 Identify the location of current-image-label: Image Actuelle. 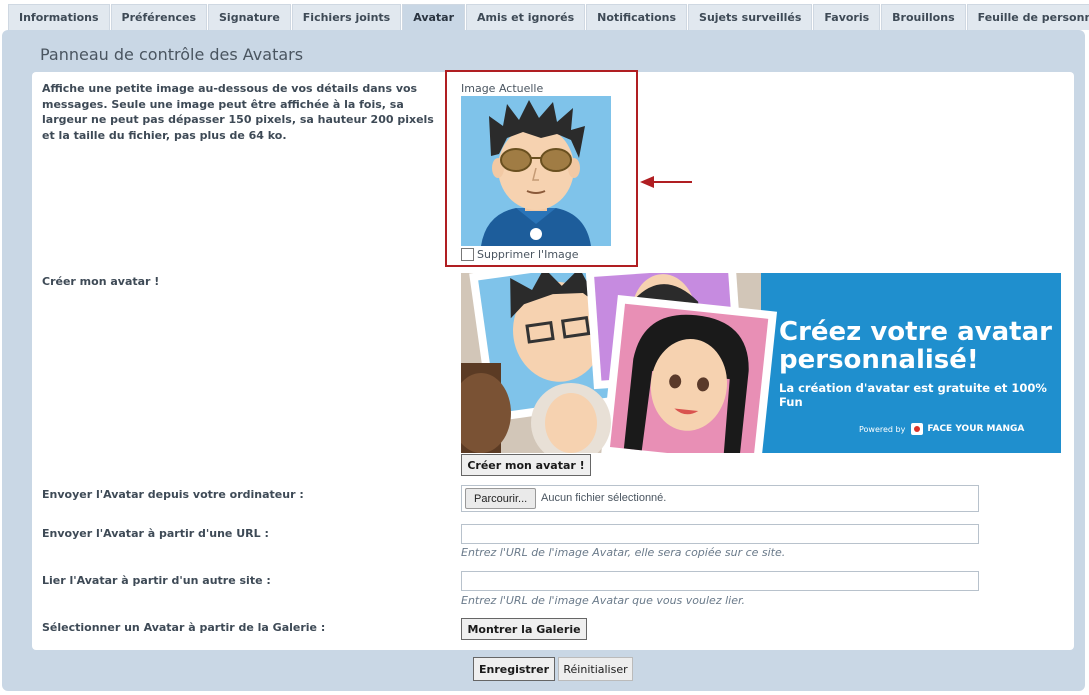
(502, 88).